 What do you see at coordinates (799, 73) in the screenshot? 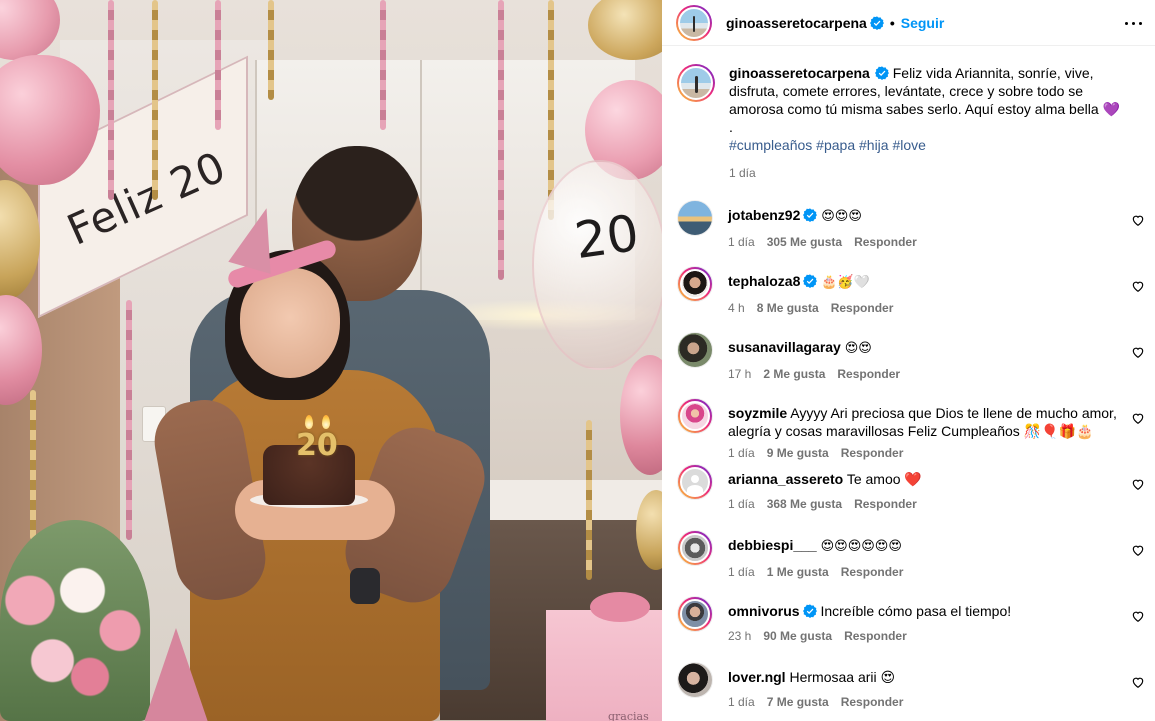
I see `caption-author-username: ginoasseretocarpena` at bounding box center [799, 73].